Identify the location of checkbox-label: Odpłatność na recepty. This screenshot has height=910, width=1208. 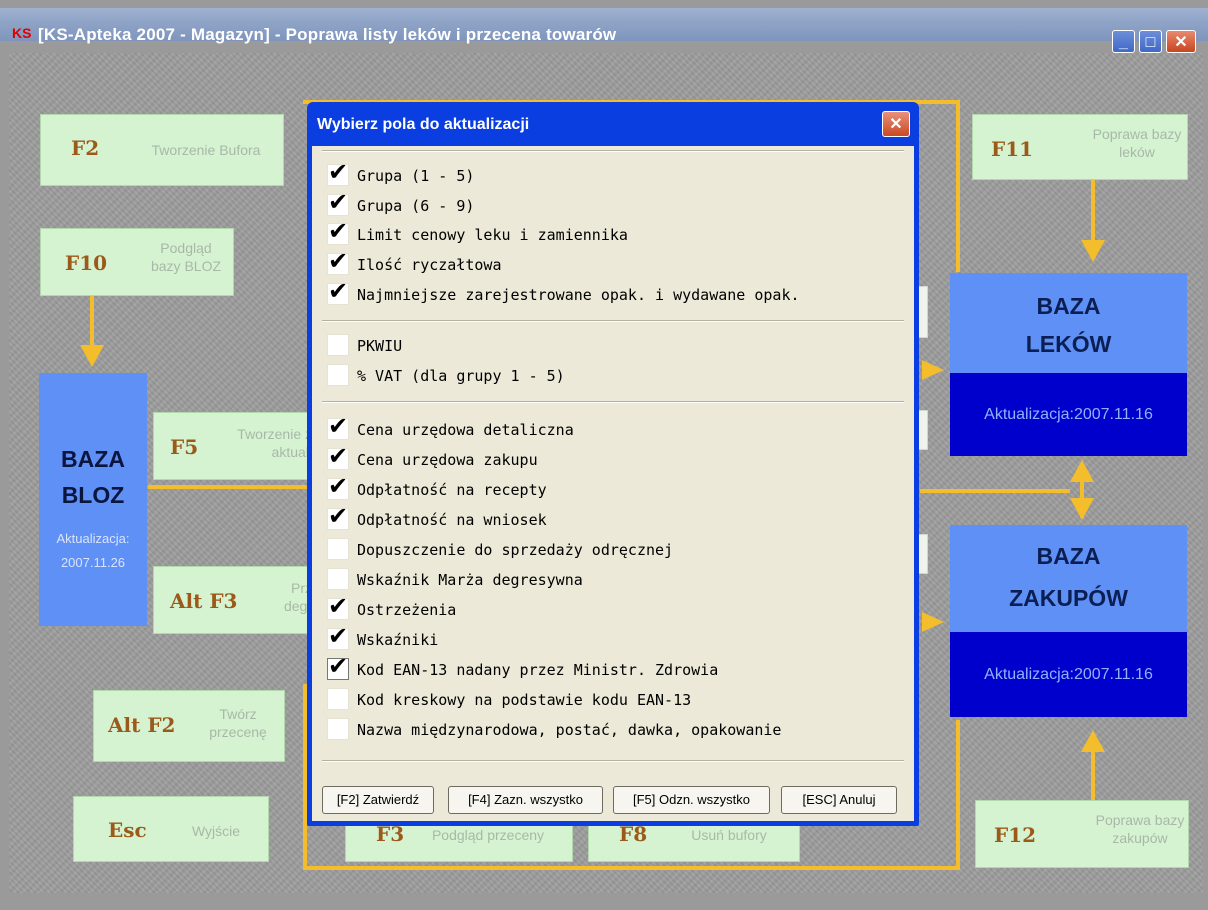
(452, 490).